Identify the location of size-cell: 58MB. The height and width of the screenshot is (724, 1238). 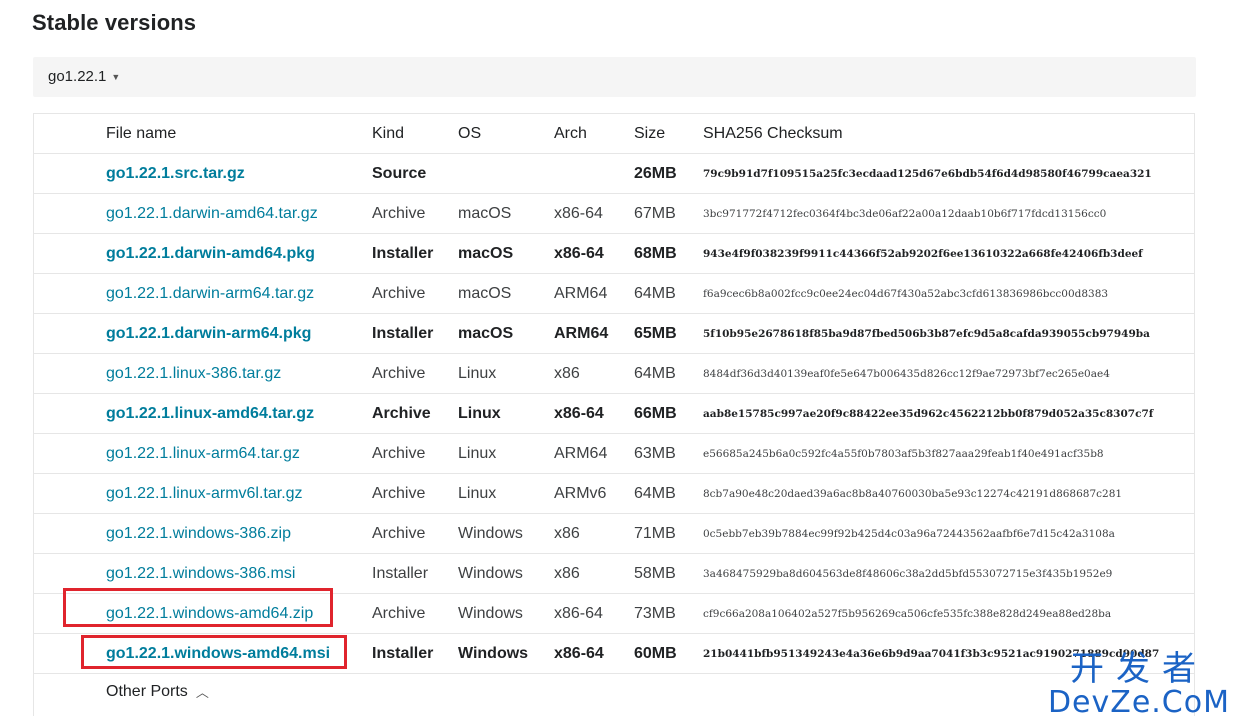
(655, 573).